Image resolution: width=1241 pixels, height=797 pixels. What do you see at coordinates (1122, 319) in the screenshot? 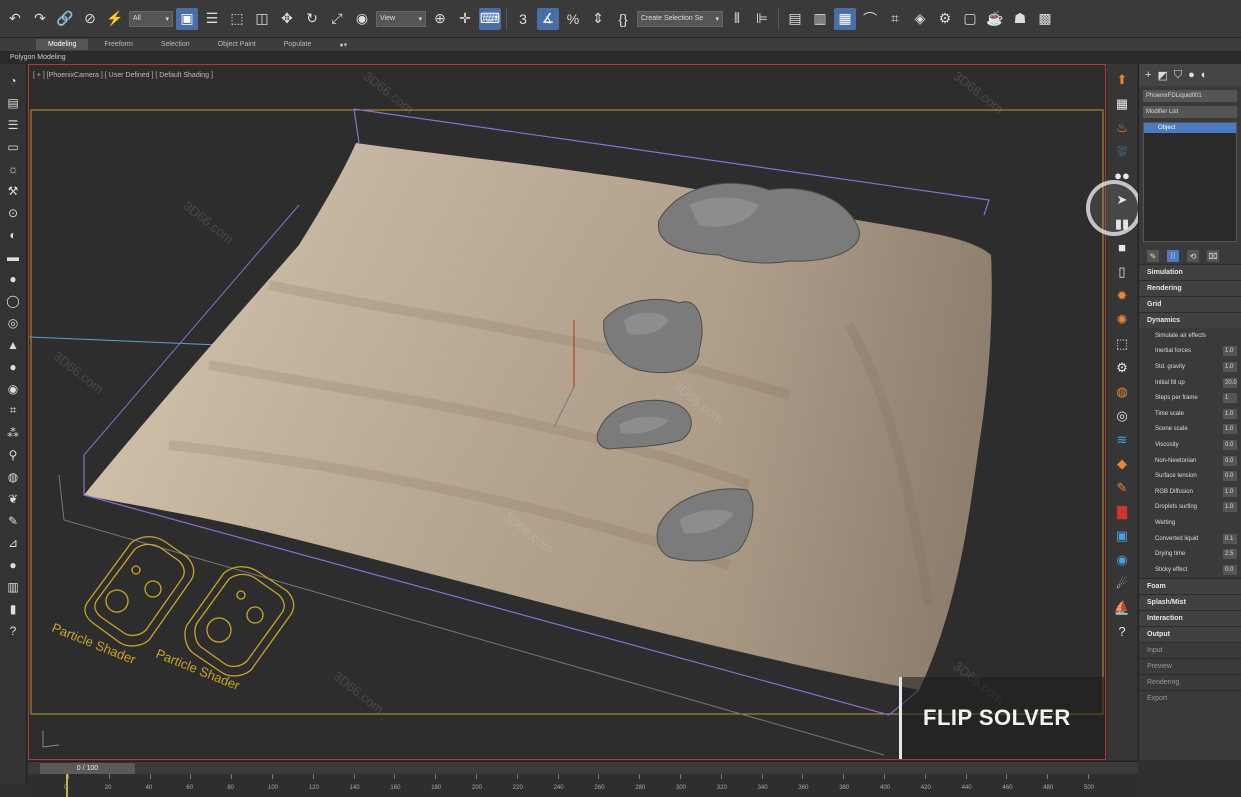
I see `smoke-effect-icon: ✺` at bounding box center [1122, 319].